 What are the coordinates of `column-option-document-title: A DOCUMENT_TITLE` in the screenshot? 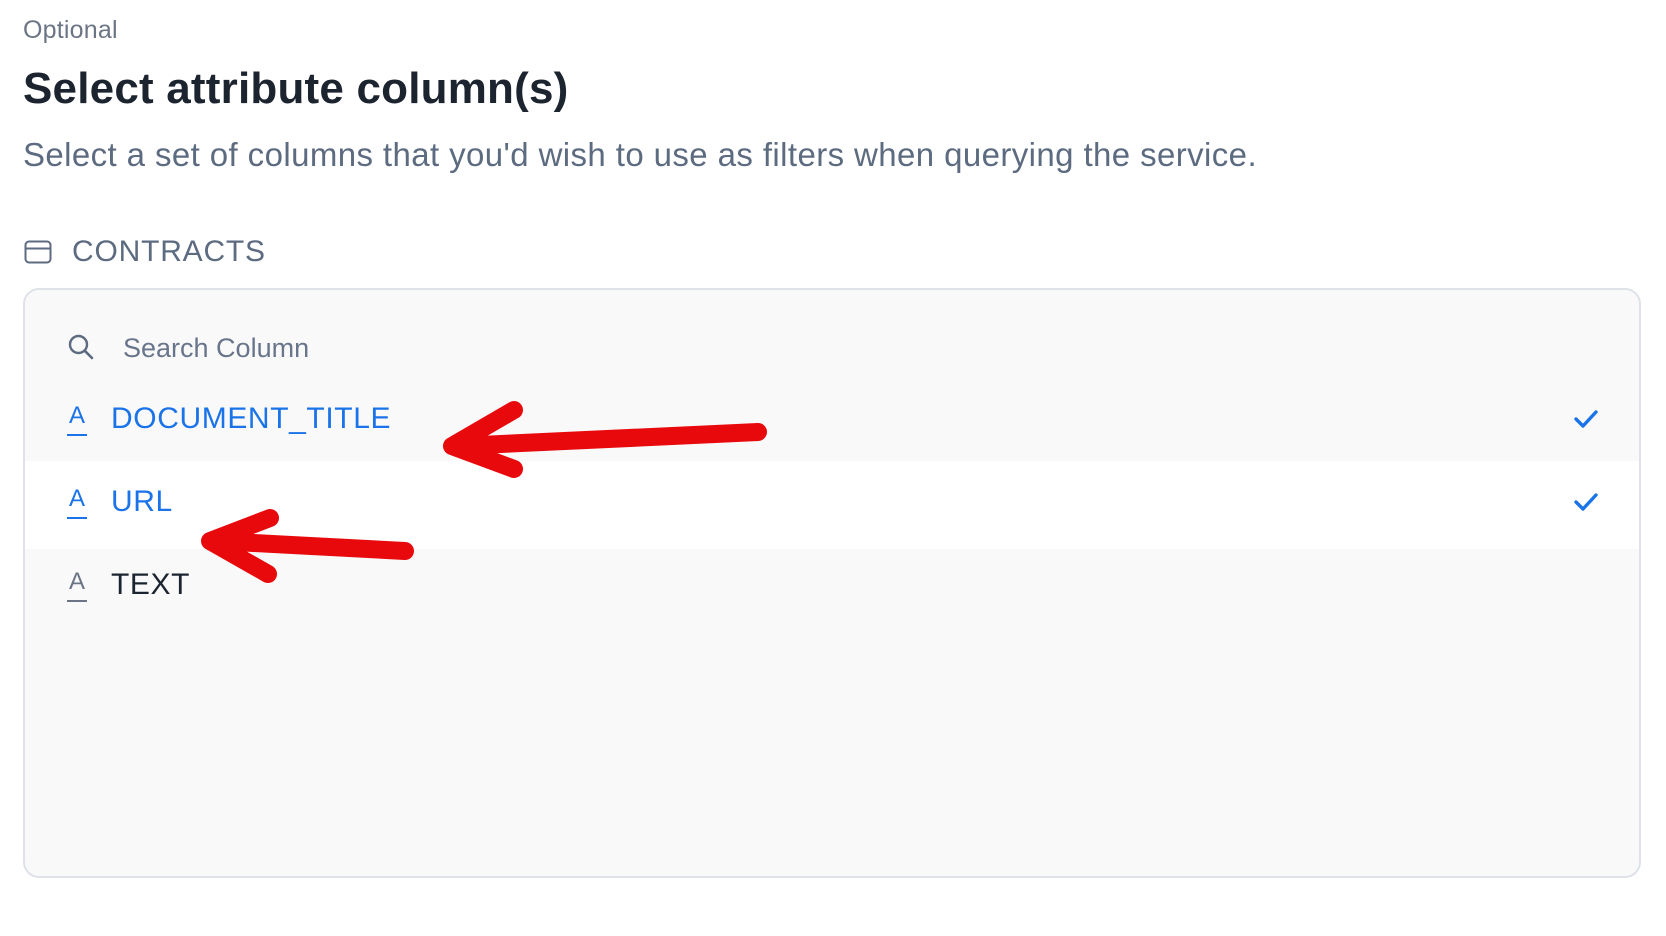 It's located at (832, 422).